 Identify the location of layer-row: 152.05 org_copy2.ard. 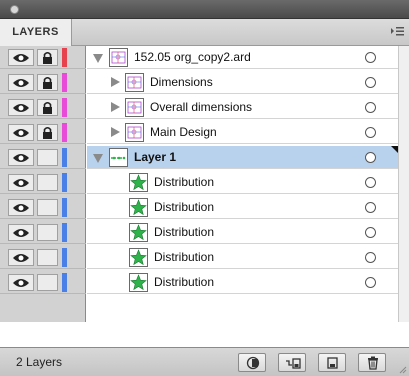
(204, 57).